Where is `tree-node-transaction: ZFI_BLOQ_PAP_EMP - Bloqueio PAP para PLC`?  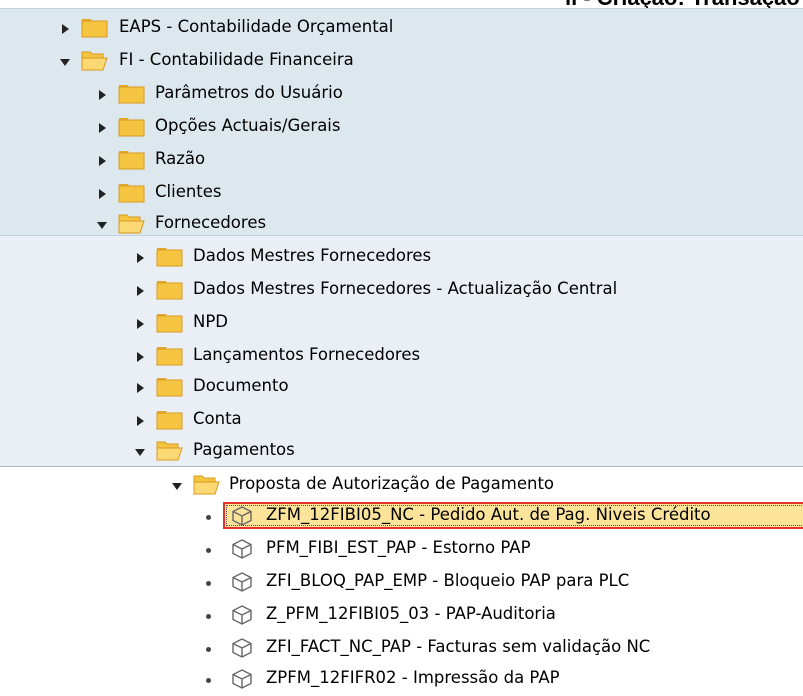 tree-node-transaction: ZFI_BLOQ_PAP_EMP - Bloqueio PAP para PLC is located at coordinates (401, 582).